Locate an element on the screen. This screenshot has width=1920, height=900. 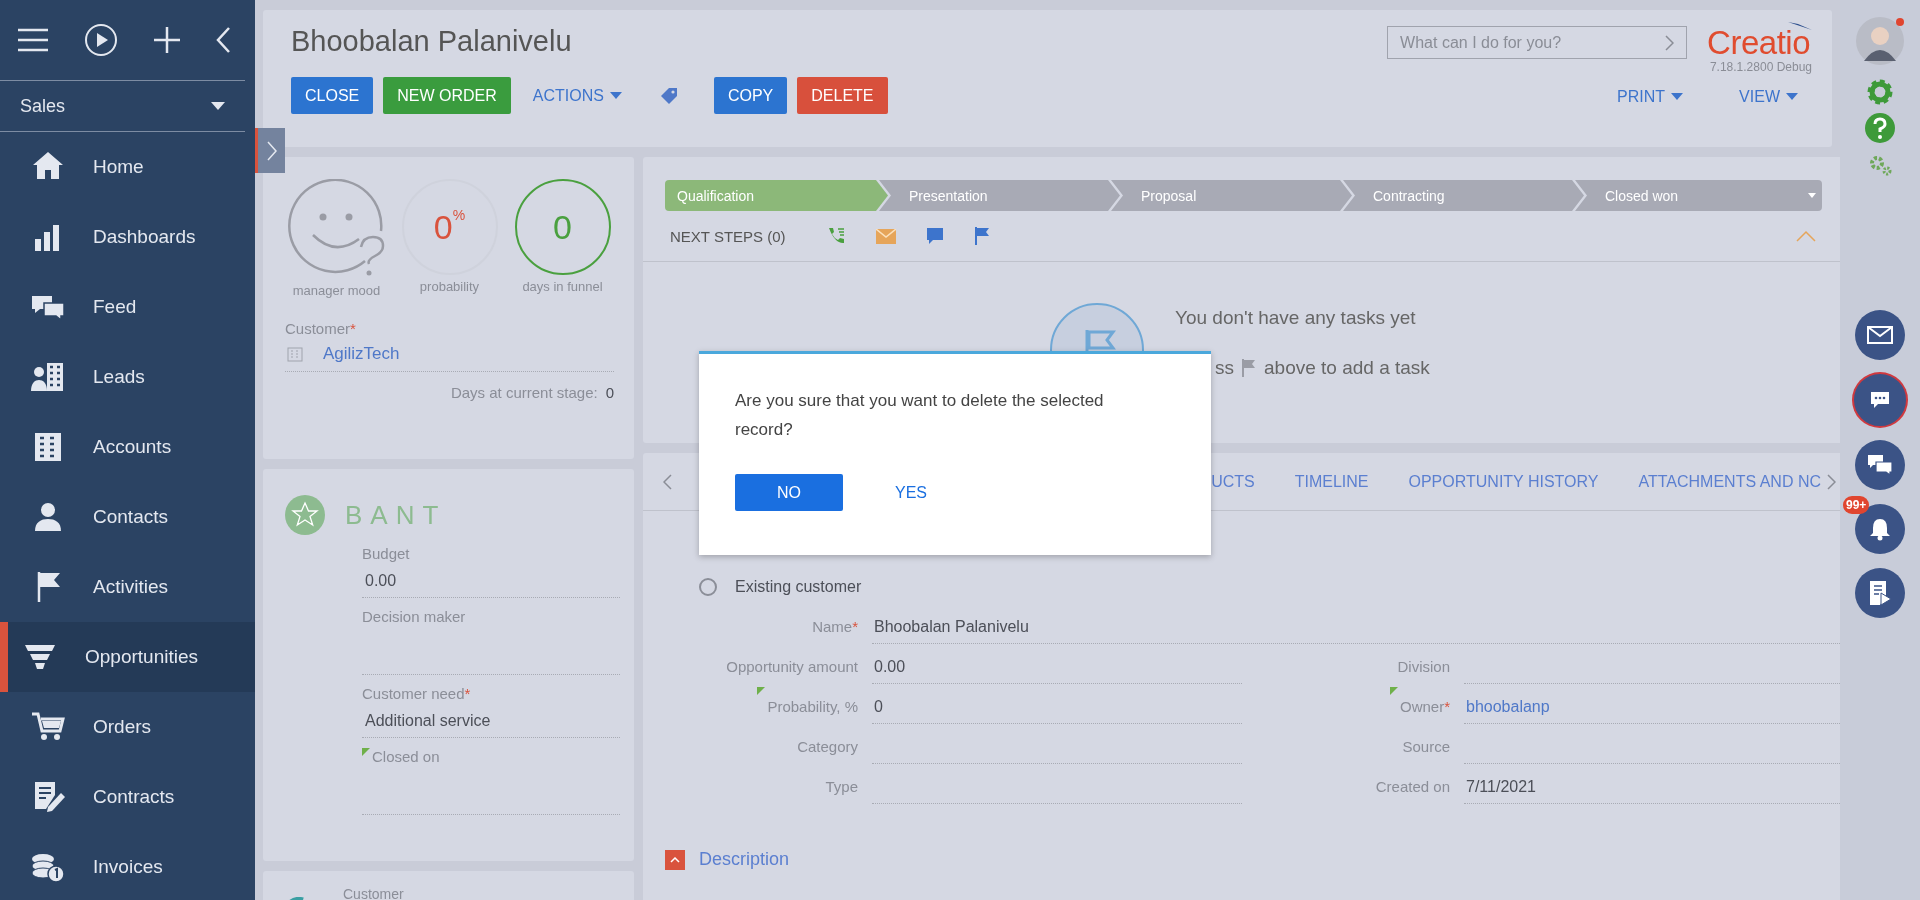
hint-text: above to add a task is located at coordinates (1347, 368).